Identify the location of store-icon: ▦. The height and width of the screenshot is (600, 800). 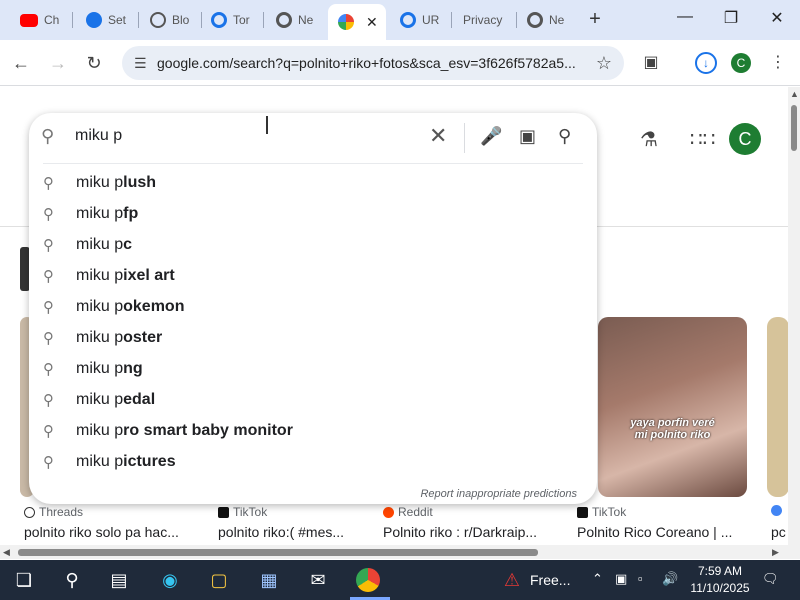
(269, 580).